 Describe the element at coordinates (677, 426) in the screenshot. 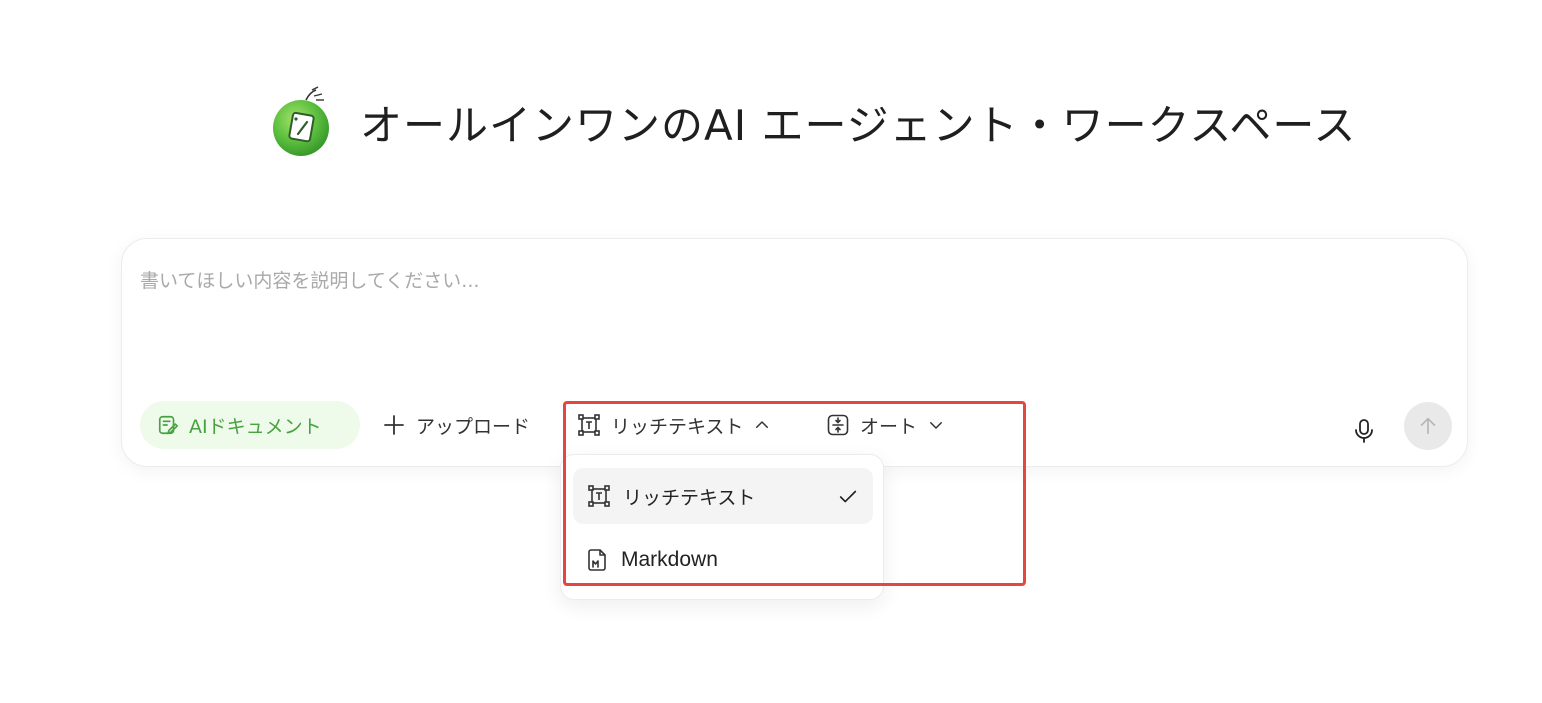

I see `format-select-label: リッチテキスト` at that location.